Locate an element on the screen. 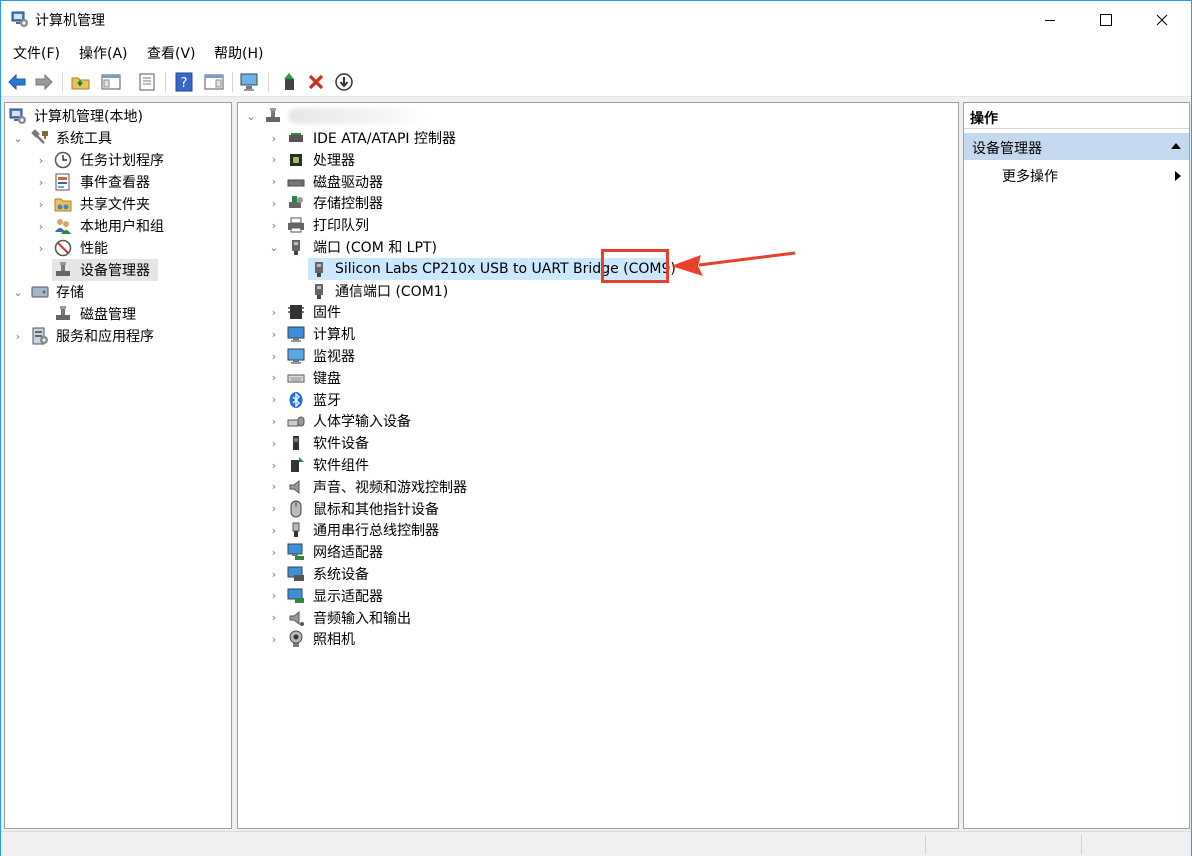  show-hide-tree-button is located at coordinates (111, 82).